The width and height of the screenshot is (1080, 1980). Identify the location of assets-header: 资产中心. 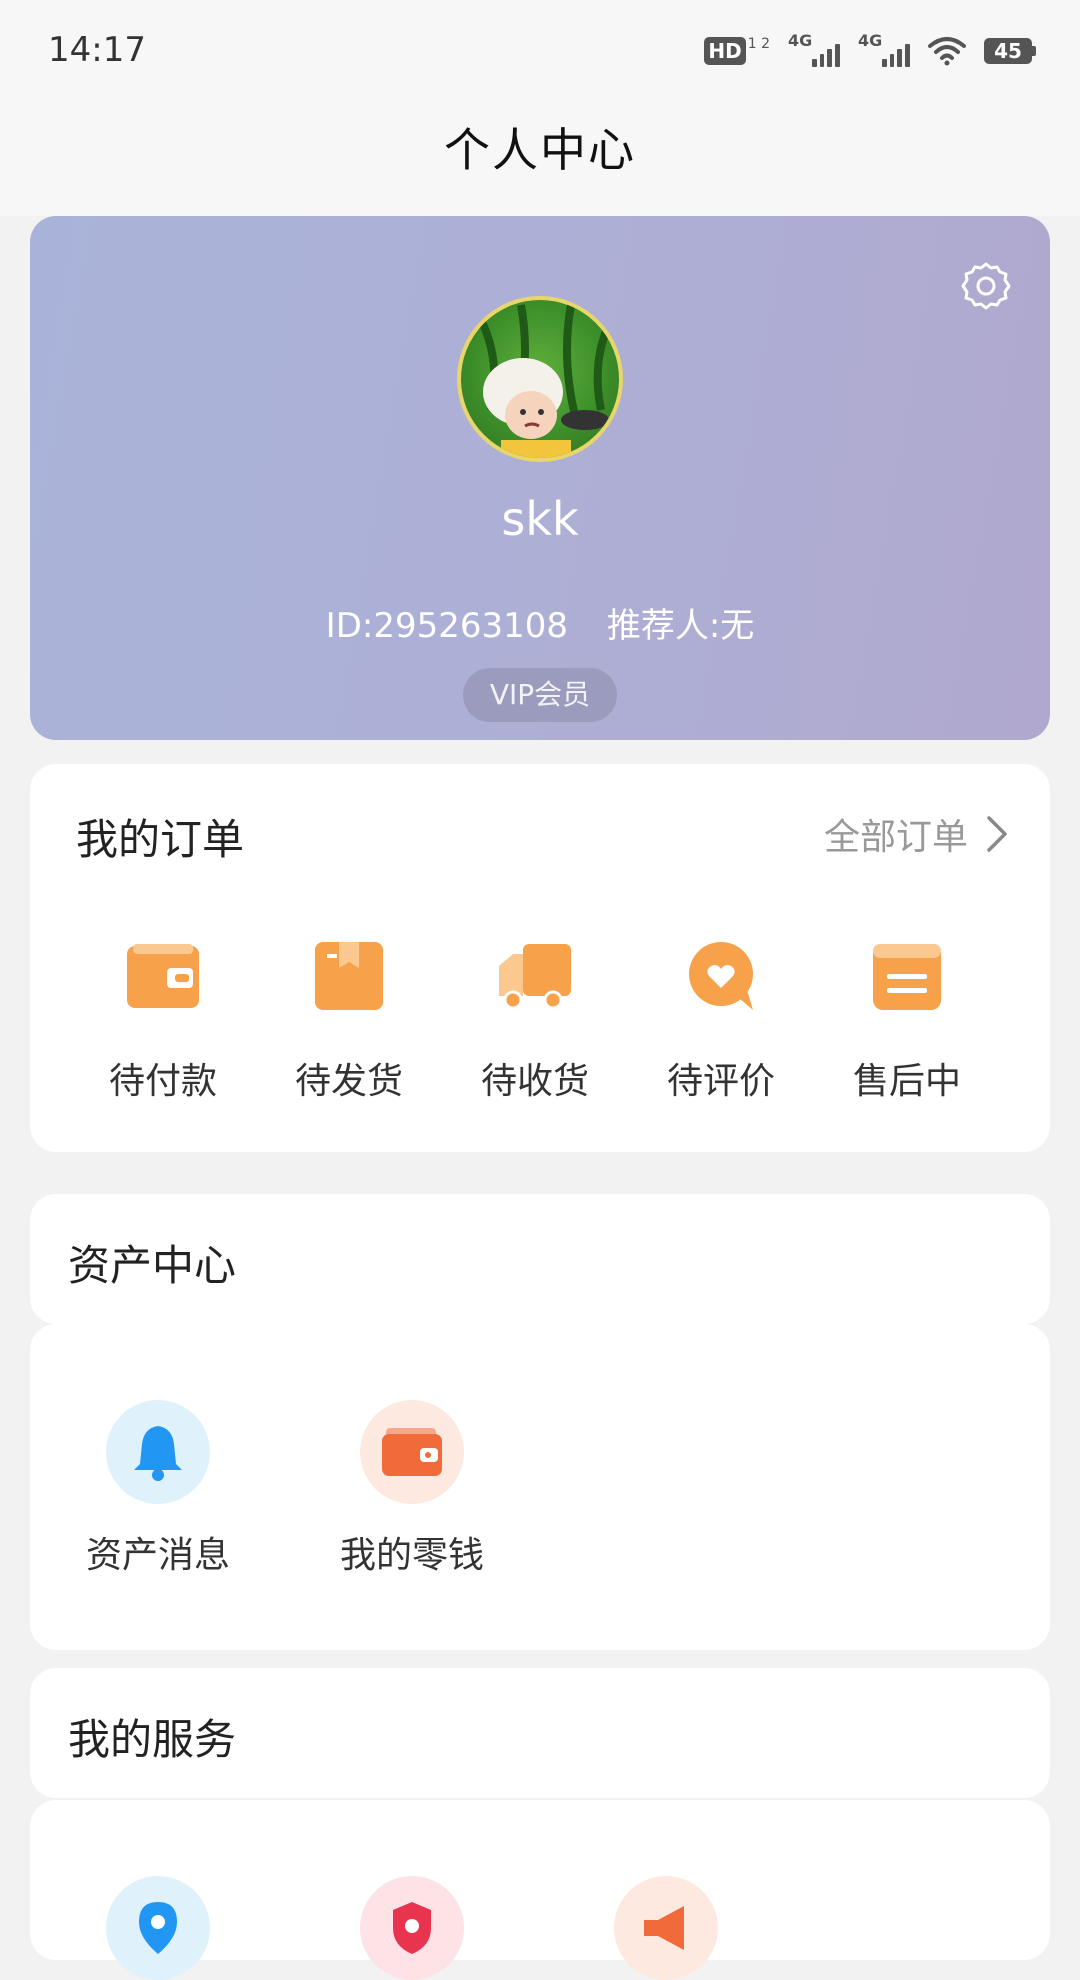
(540, 1259).